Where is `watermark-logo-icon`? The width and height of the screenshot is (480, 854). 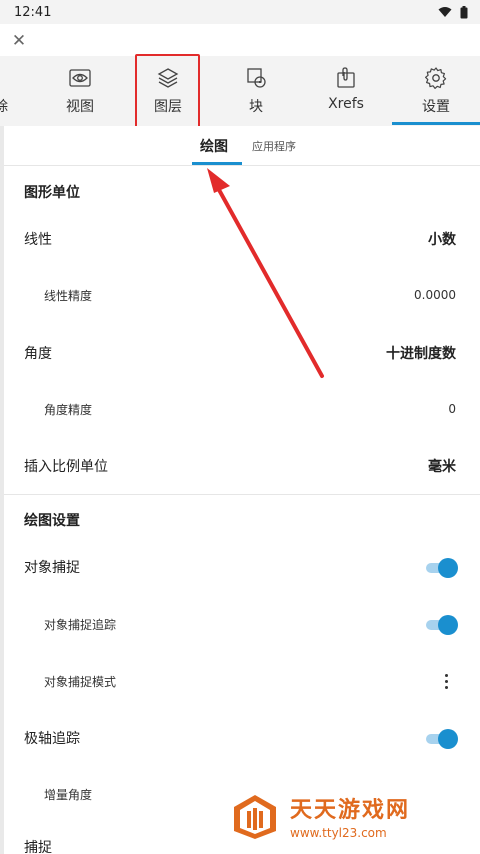
watermark-logo-icon is located at coordinates (255, 817).